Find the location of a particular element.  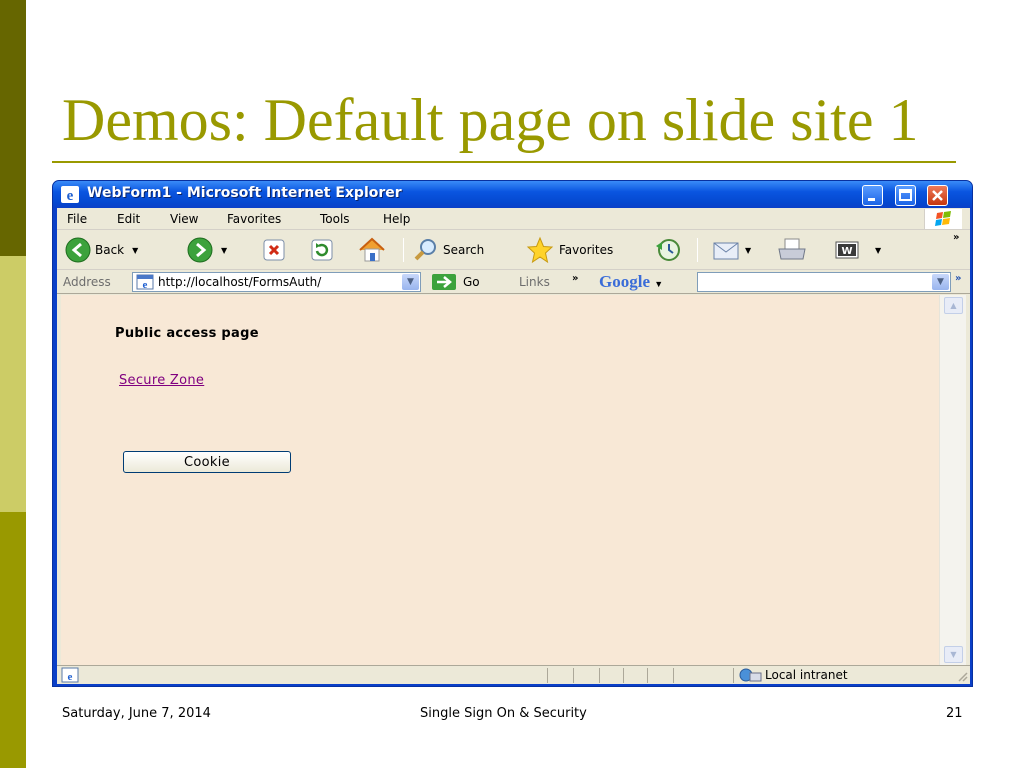

ie-logo-icon: e is located at coordinates (70, 194).